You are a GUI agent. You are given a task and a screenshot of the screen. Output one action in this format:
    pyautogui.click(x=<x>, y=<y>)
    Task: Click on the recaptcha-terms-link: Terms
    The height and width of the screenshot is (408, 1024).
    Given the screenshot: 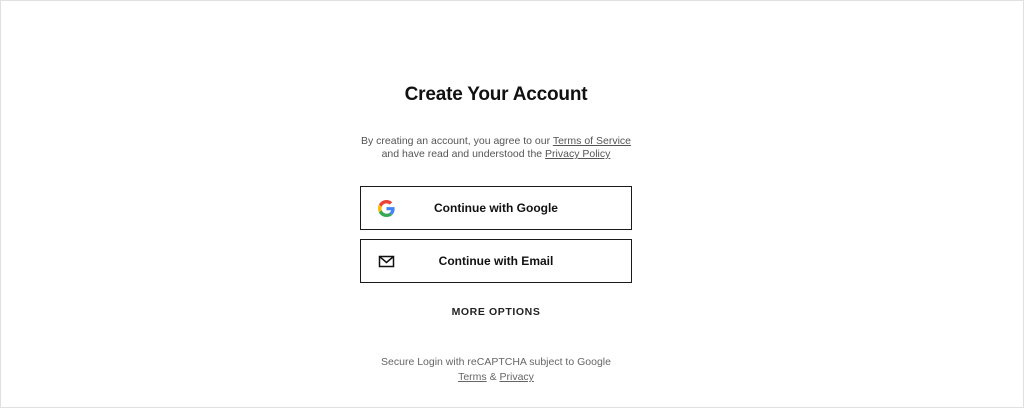 What is the action you would take?
    pyautogui.click(x=472, y=377)
    